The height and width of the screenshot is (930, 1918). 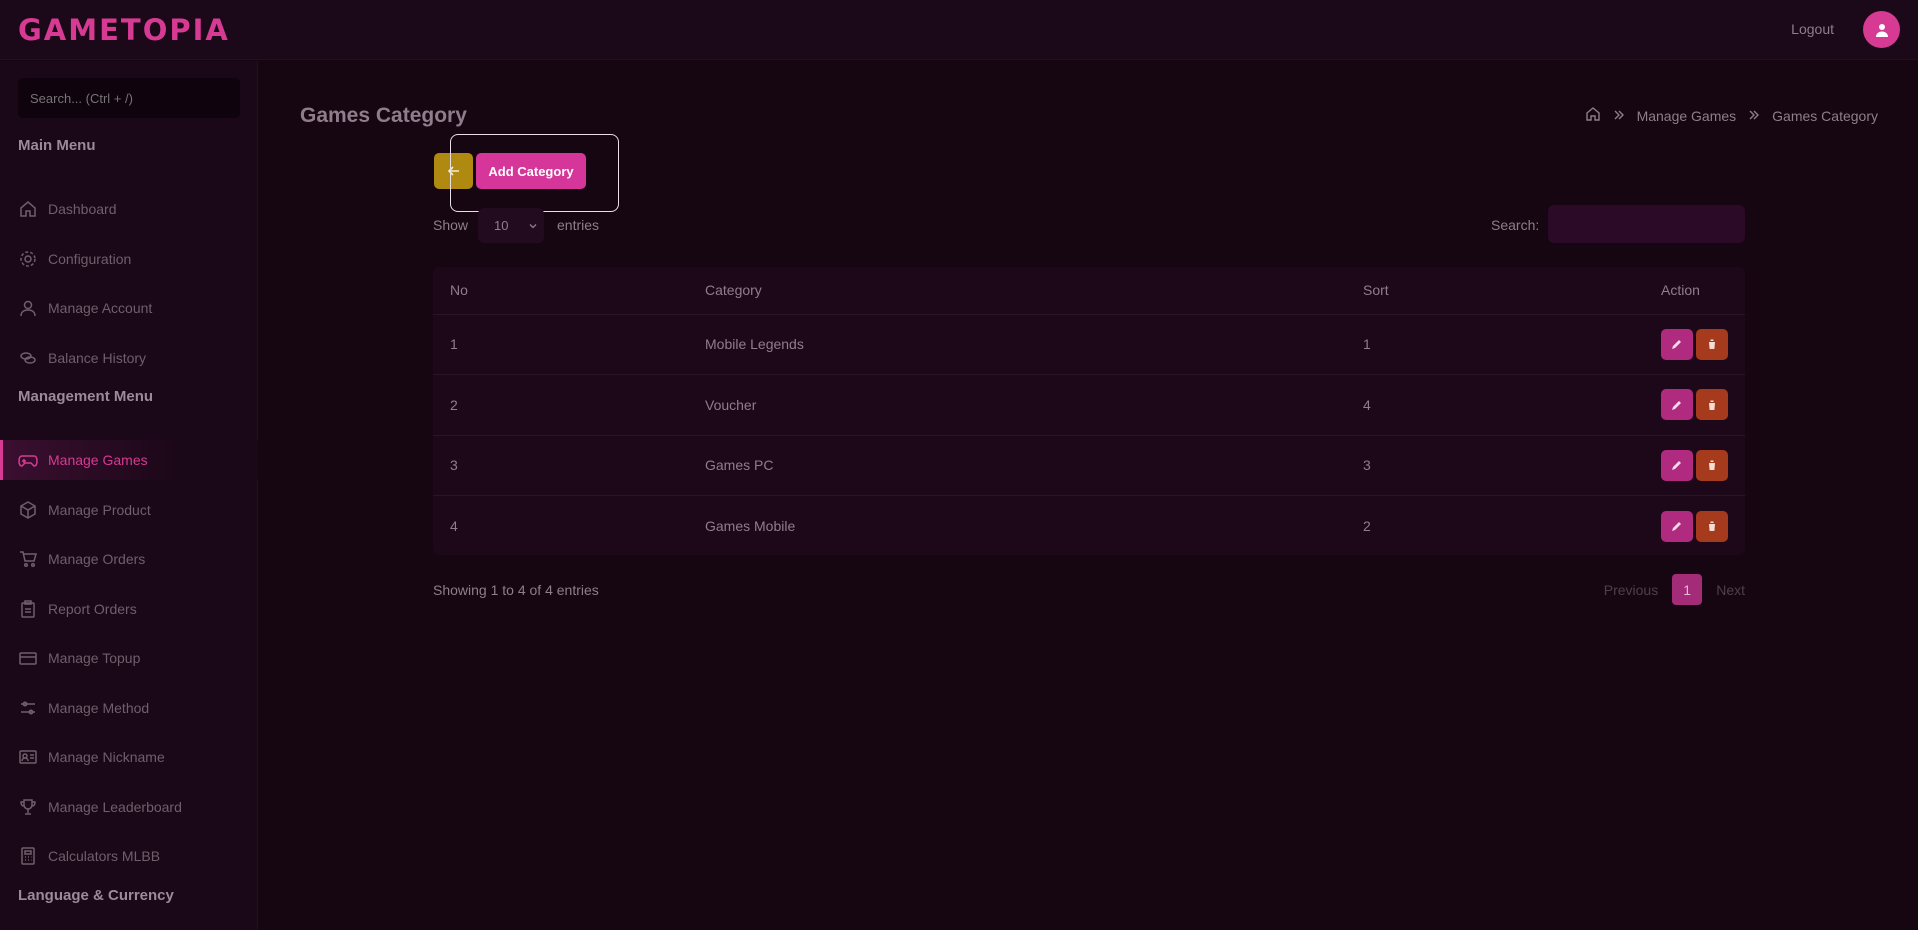 I want to click on avatar, so click(x=1881, y=29).